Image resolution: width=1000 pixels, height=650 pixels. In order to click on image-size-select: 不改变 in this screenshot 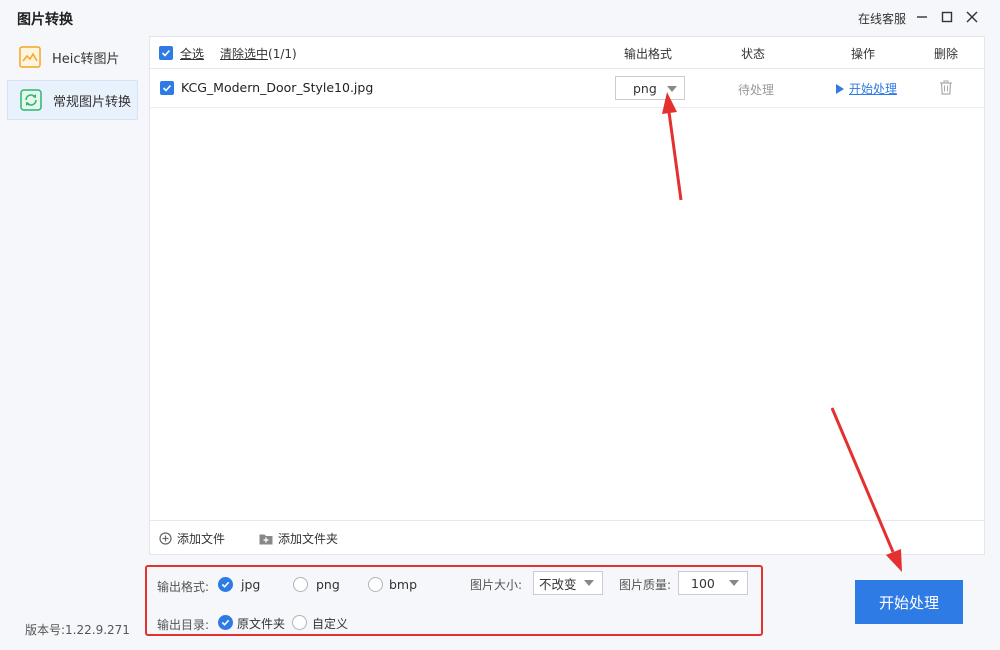, I will do `click(568, 583)`.